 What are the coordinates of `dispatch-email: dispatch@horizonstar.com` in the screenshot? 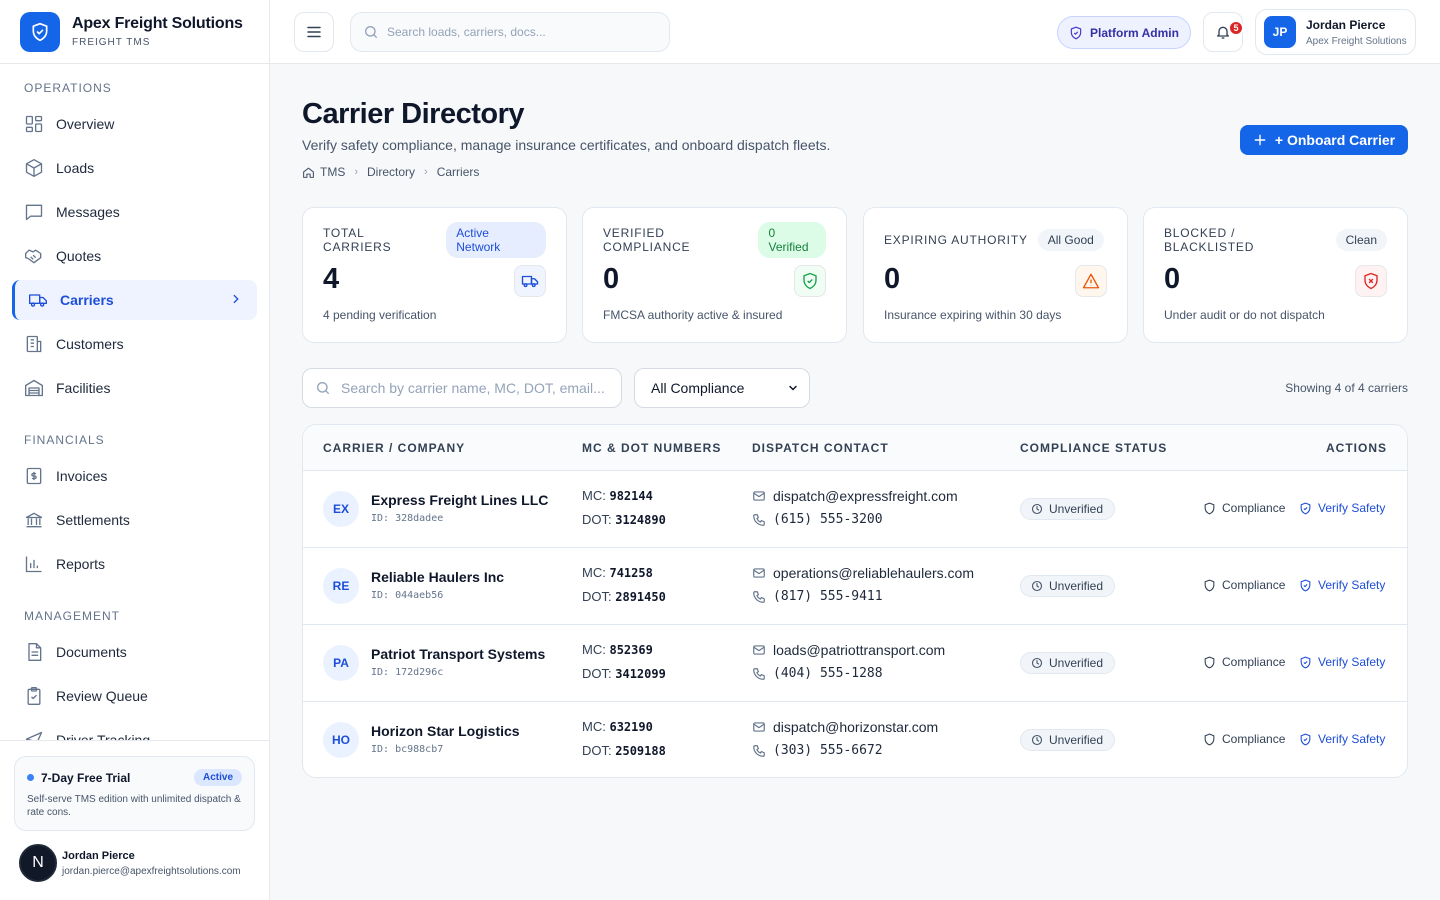 It's located at (845, 727).